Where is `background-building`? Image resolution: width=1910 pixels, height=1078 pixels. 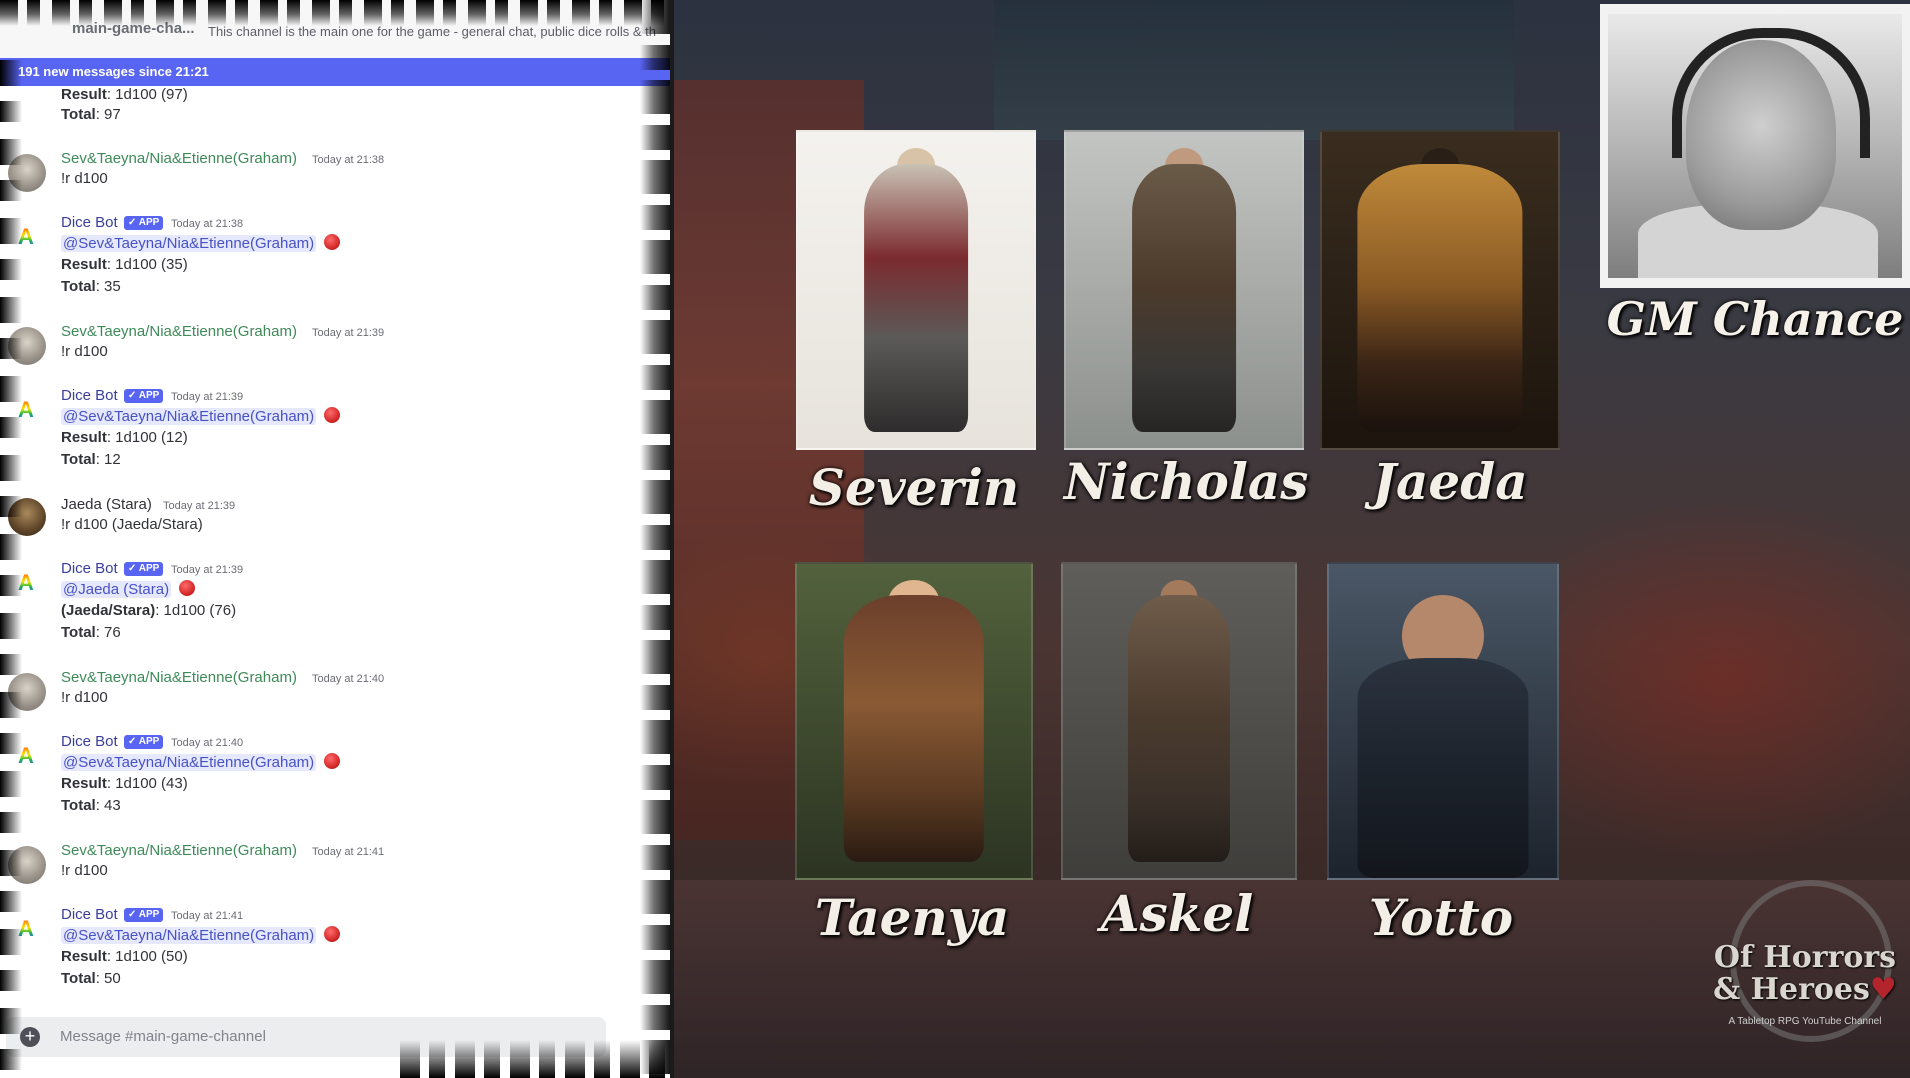 background-building is located at coordinates (1254, 70).